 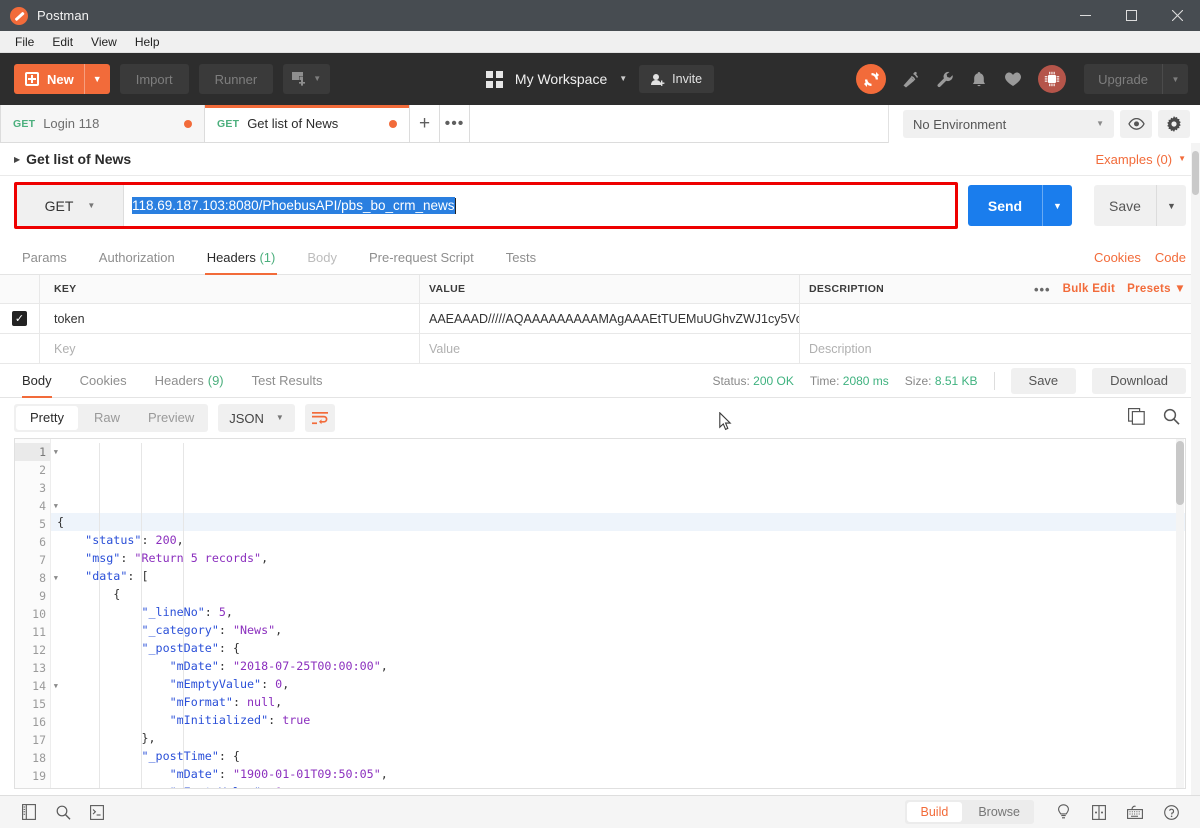 What do you see at coordinates (1013, 79) in the screenshot?
I see `heart-icon` at bounding box center [1013, 79].